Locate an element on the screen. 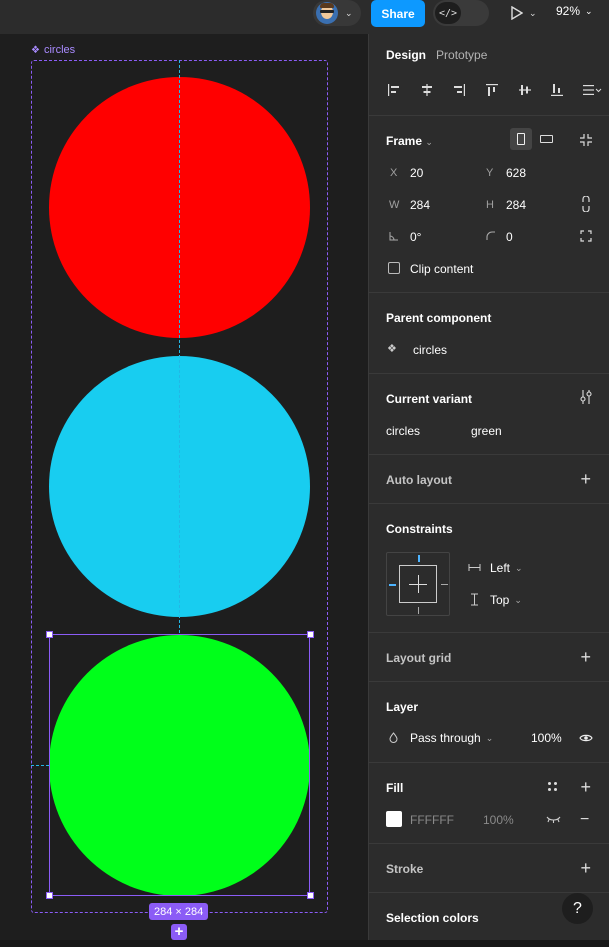 The height and width of the screenshot is (947, 609). constrain-proportions-icon is located at coordinates (586, 204).